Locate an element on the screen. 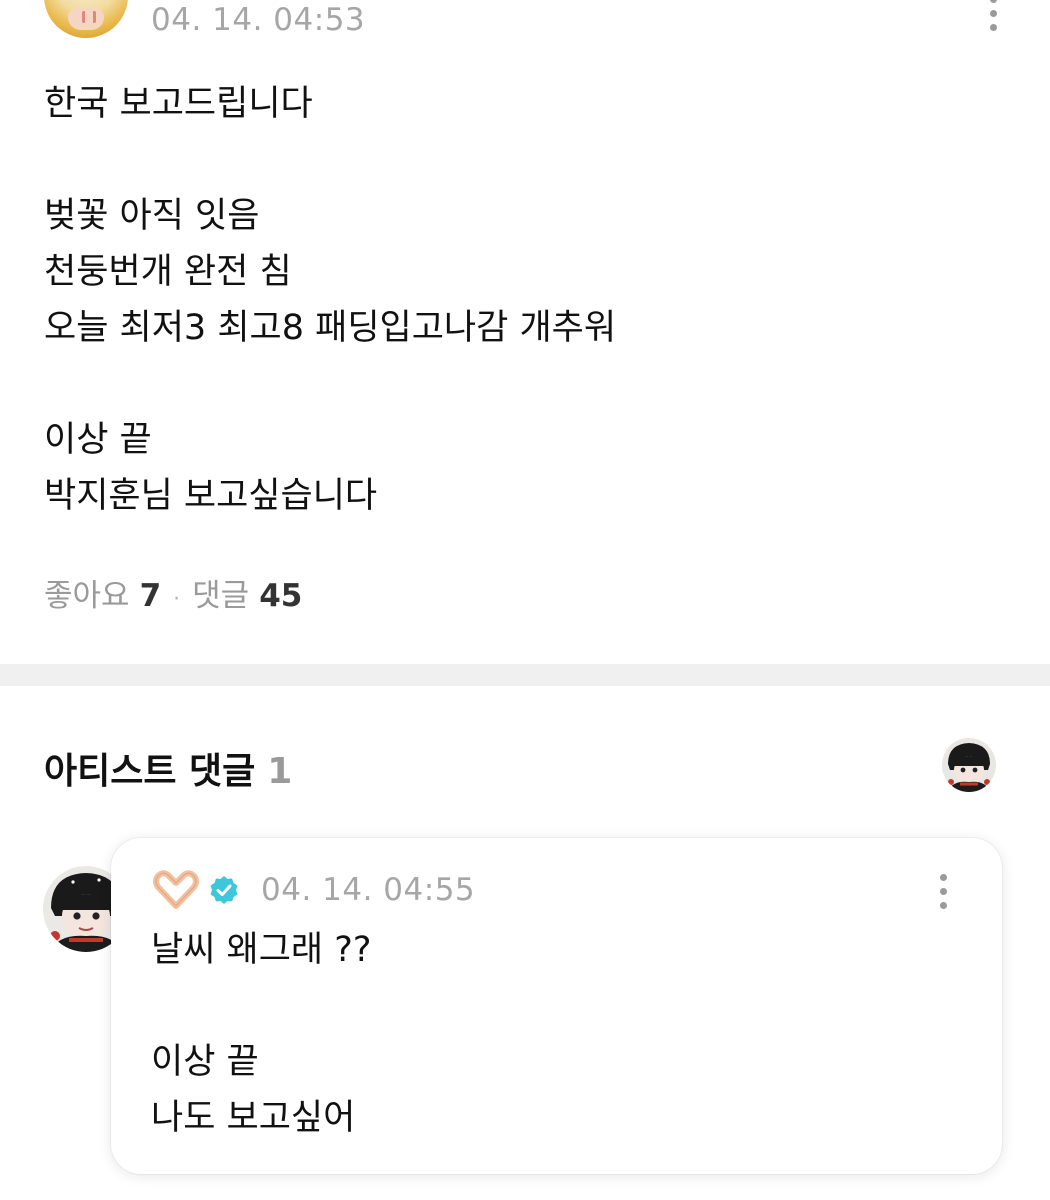 The height and width of the screenshot is (1200, 1050). comment-header: 04. 14. 04:55 is located at coordinates (314, 890).